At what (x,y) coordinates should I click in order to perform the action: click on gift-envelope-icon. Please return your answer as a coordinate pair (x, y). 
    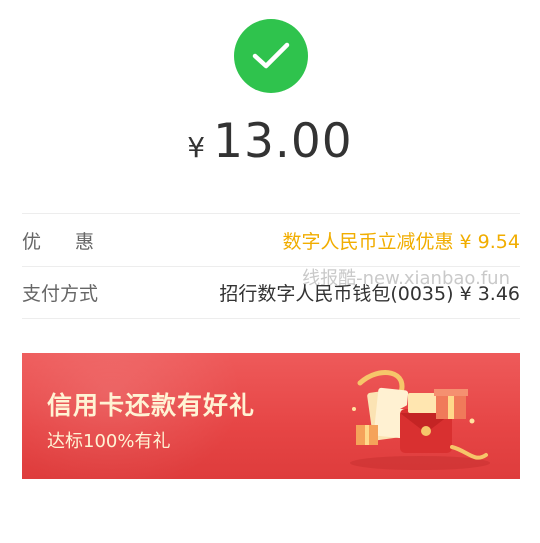
    Looking at the image, I should click on (420, 420).